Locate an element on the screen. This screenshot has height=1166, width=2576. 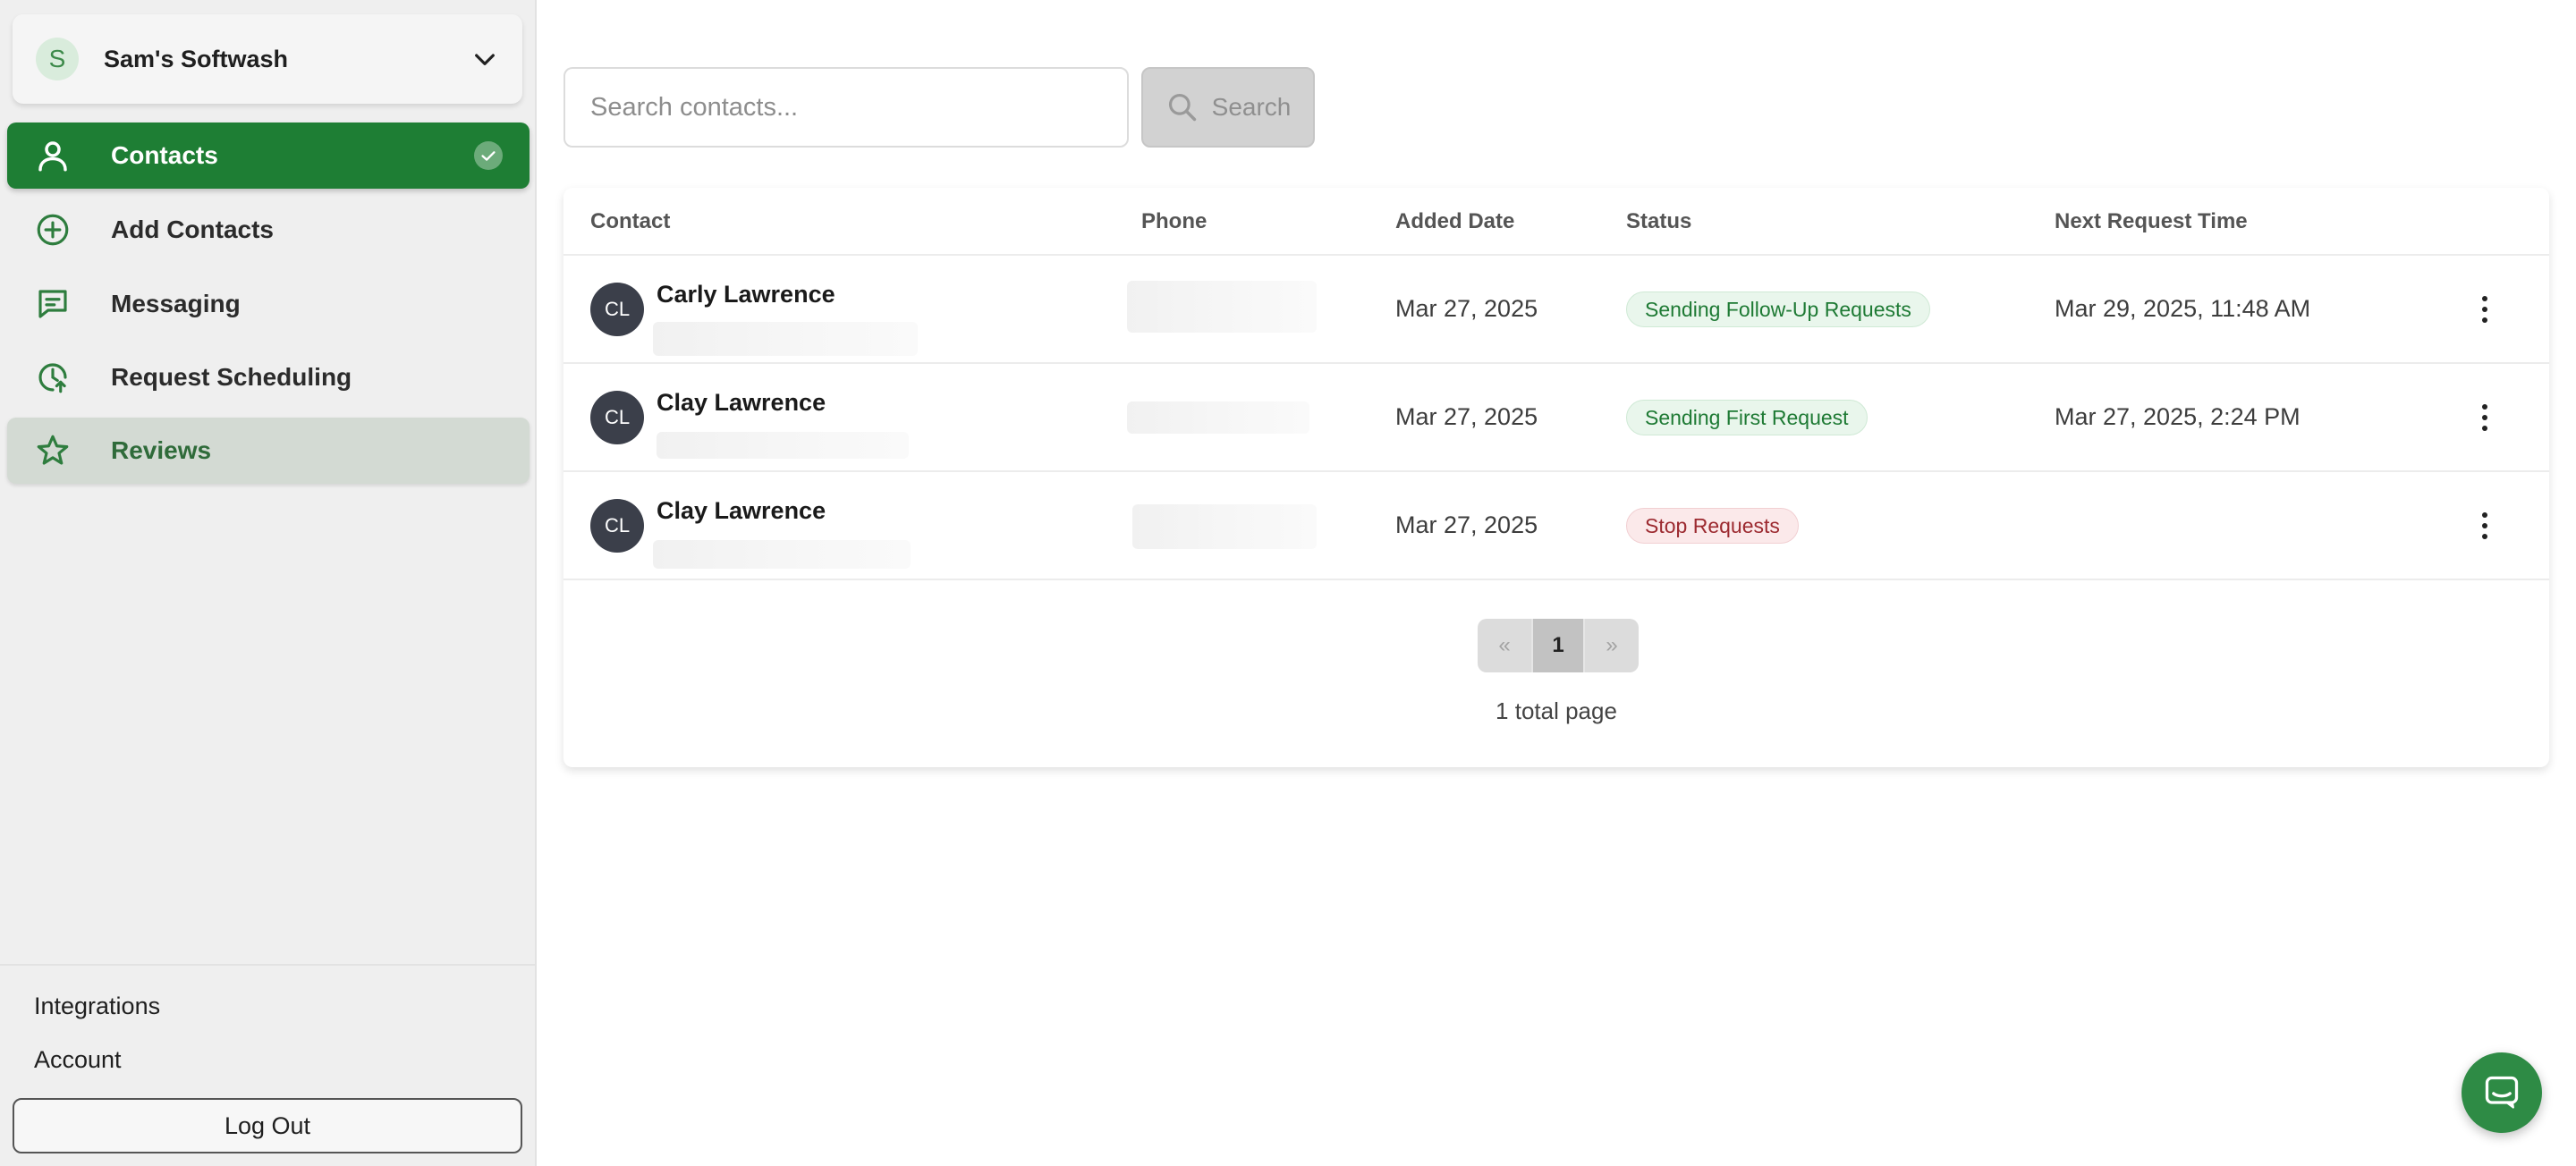
page-button-current: 1 is located at coordinates (1558, 645).